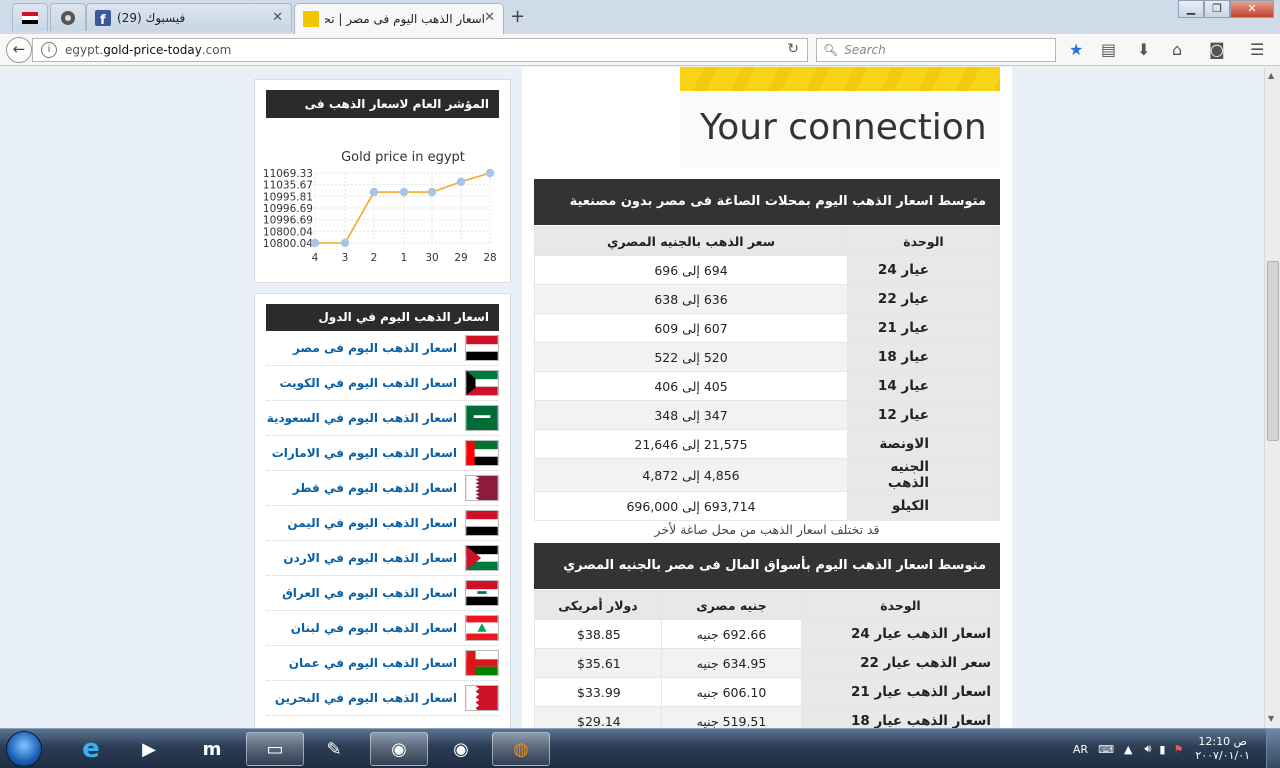 This screenshot has width=1280, height=768. What do you see at coordinates (275, 749) in the screenshot?
I see `explorer-icon: ▭` at bounding box center [275, 749].